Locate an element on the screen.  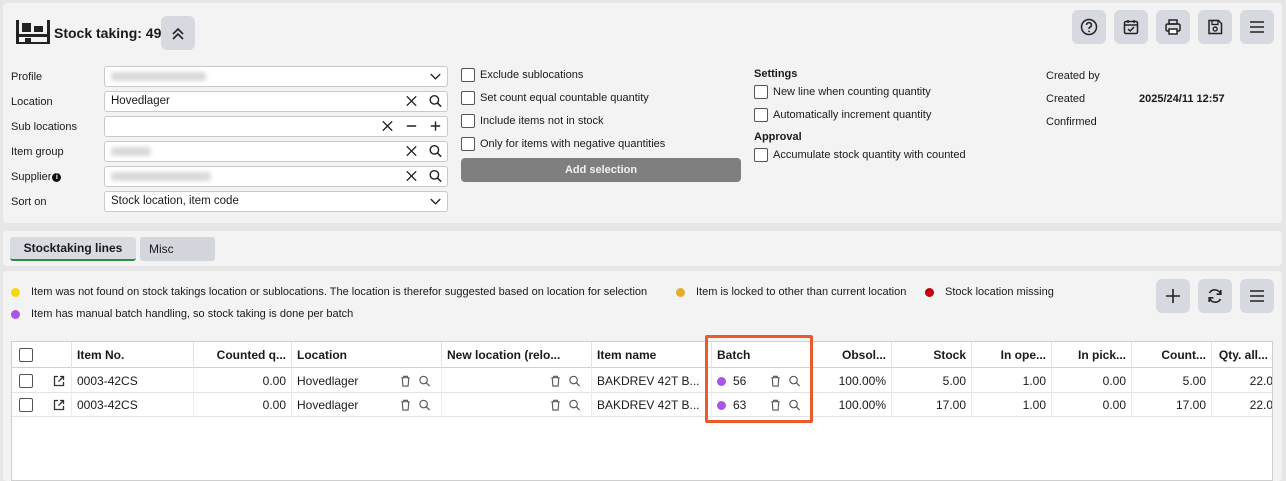
col-item-no: Item No. is located at coordinates (133, 355).